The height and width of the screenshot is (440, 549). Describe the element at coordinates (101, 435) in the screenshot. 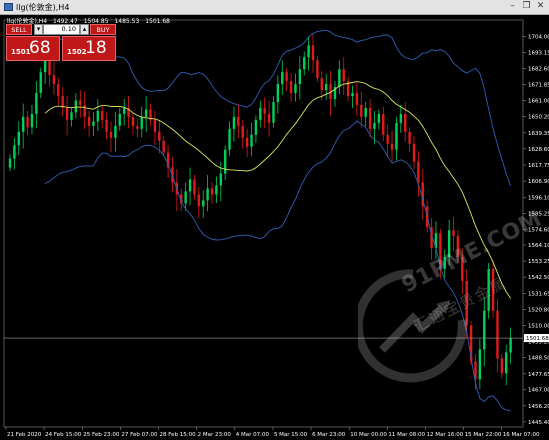

I see `x-tick-label: 25 Feb 23:00` at that location.